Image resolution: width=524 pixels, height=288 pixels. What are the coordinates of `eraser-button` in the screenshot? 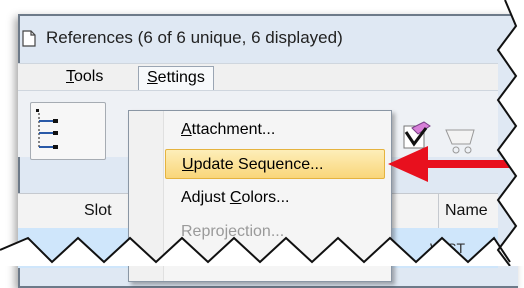 It's located at (417, 139).